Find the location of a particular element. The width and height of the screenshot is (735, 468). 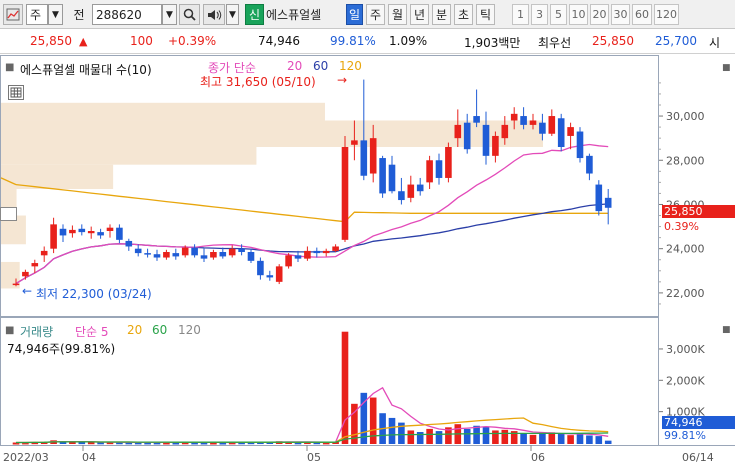

stock-code-input: 288620 is located at coordinates (127, 14).